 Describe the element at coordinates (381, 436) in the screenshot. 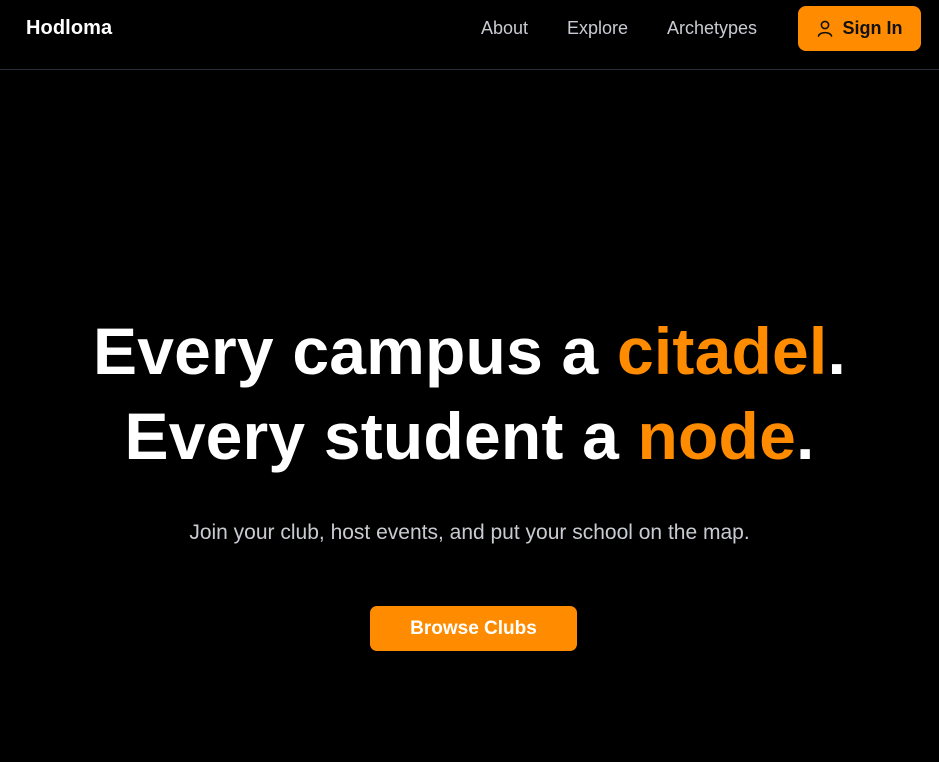

I see `headline-line-2-prefix: Every student a` at that location.